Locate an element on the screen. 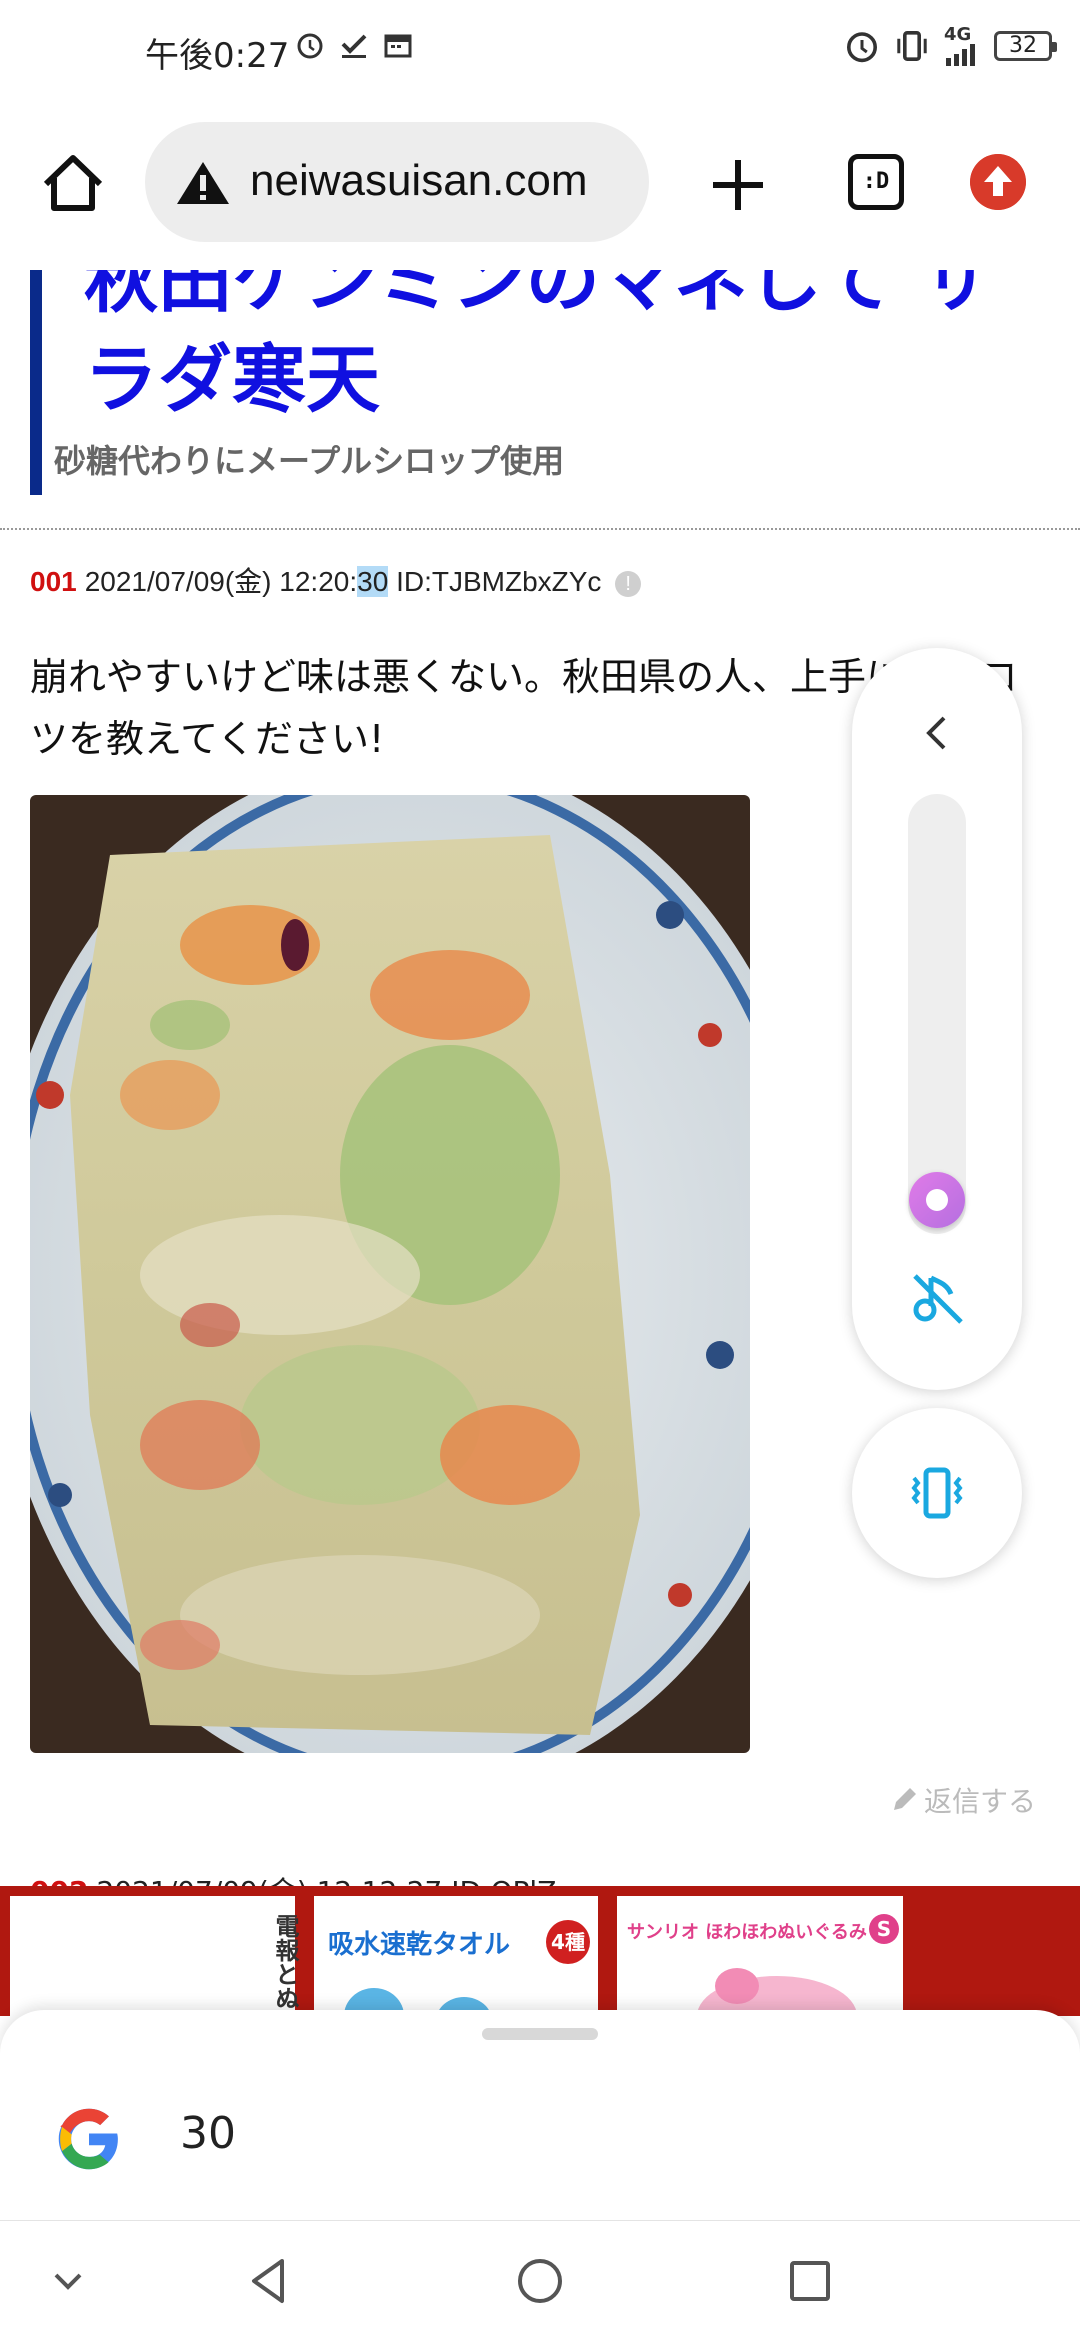 This screenshot has width=1080, height=2340. volume-slider-knob is located at coordinates (937, 1200).